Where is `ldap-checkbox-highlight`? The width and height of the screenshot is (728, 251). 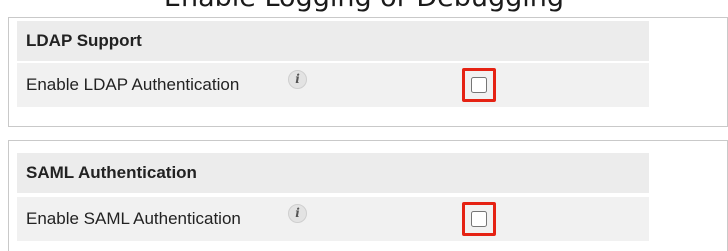 ldap-checkbox-highlight is located at coordinates (479, 85).